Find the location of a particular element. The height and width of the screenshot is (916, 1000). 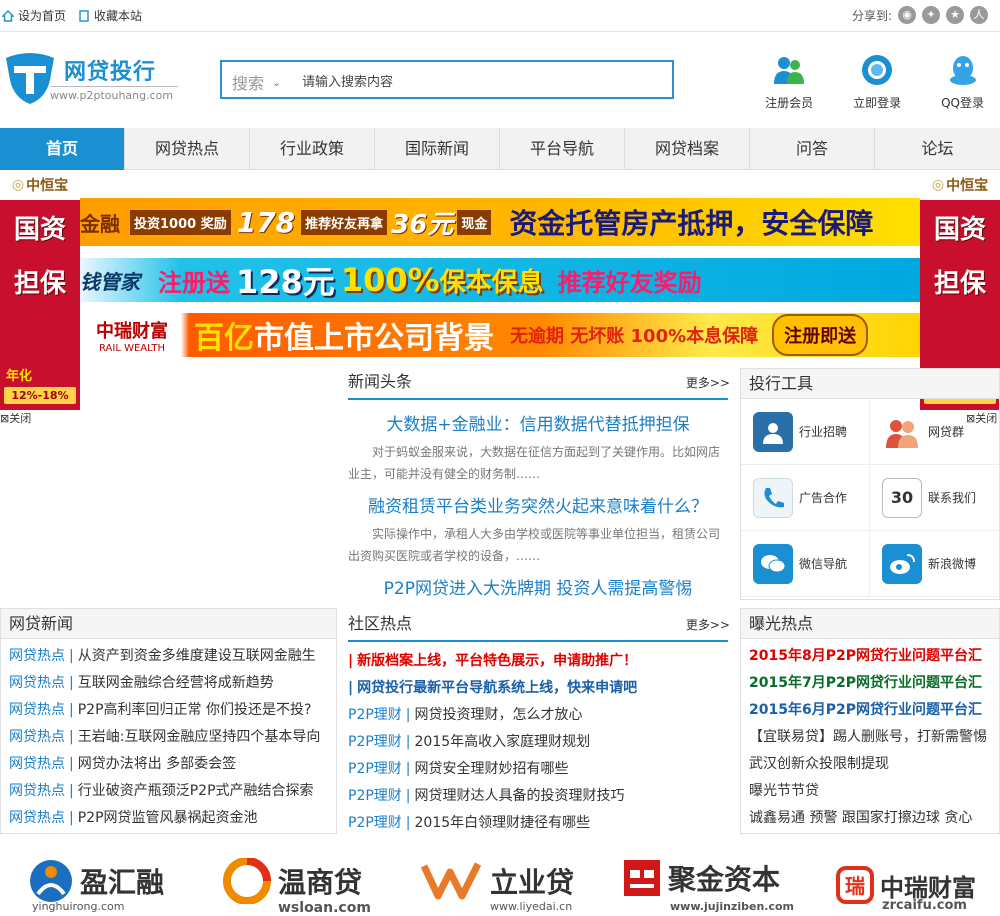

headline-item-title: 融资租赁平台类业务突然火起来意味着什么？ is located at coordinates (538, 504).